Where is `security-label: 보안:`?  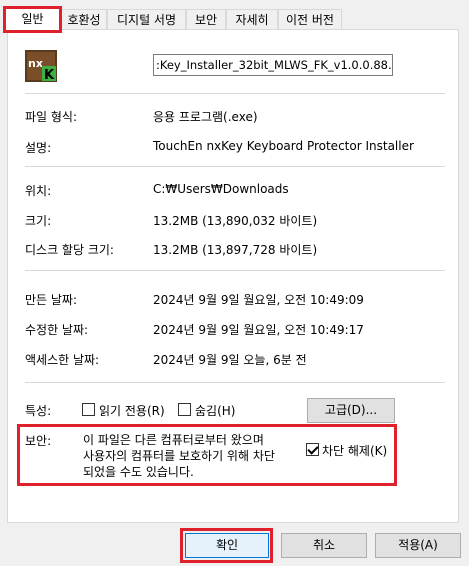
security-label: 보안: is located at coordinates (38, 441).